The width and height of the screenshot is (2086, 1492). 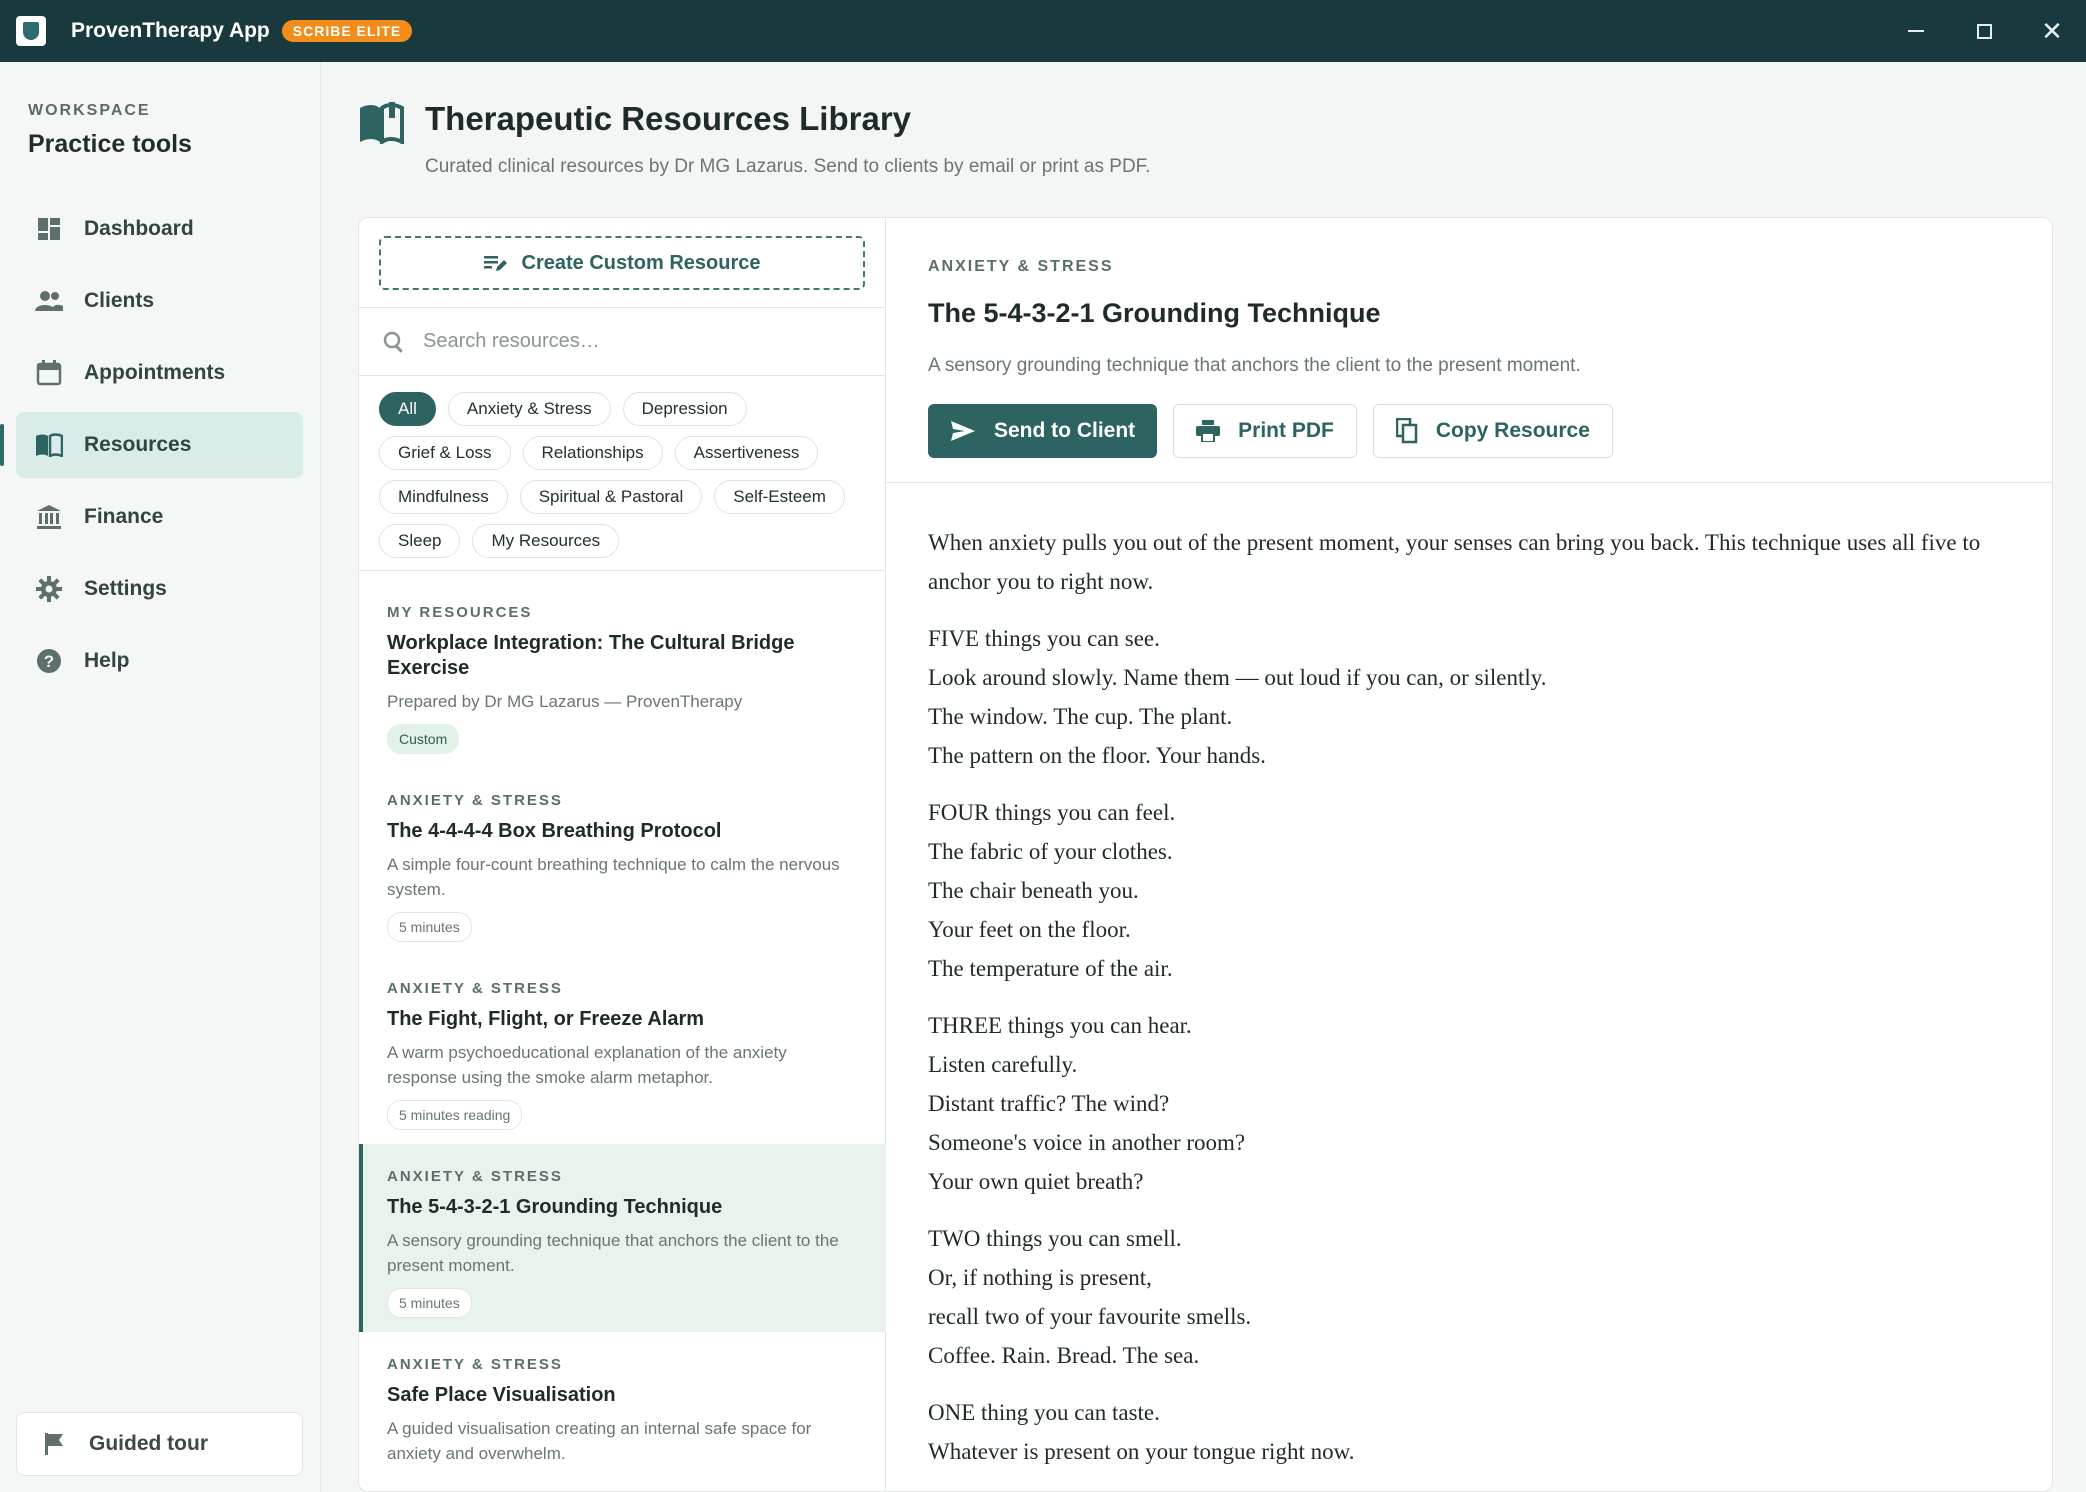 What do you see at coordinates (611, 497) in the screenshot?
I see `filter-chip-spiritual-pastoral: Spiritual & Pastoral` at bounding box center [611, 497].